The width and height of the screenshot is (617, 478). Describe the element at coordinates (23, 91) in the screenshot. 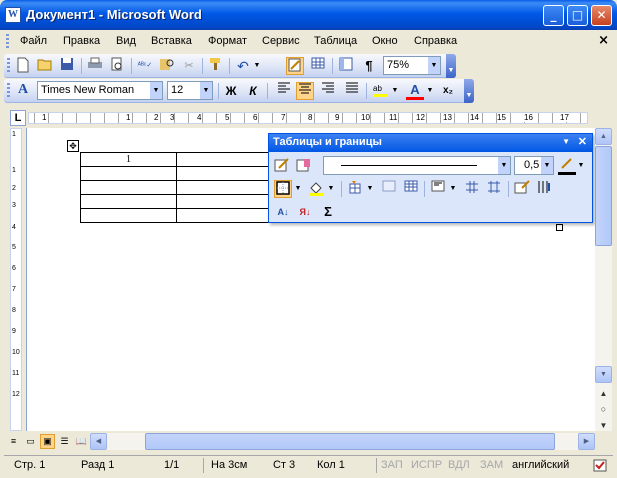

I see `styles-icon: A` at that location.